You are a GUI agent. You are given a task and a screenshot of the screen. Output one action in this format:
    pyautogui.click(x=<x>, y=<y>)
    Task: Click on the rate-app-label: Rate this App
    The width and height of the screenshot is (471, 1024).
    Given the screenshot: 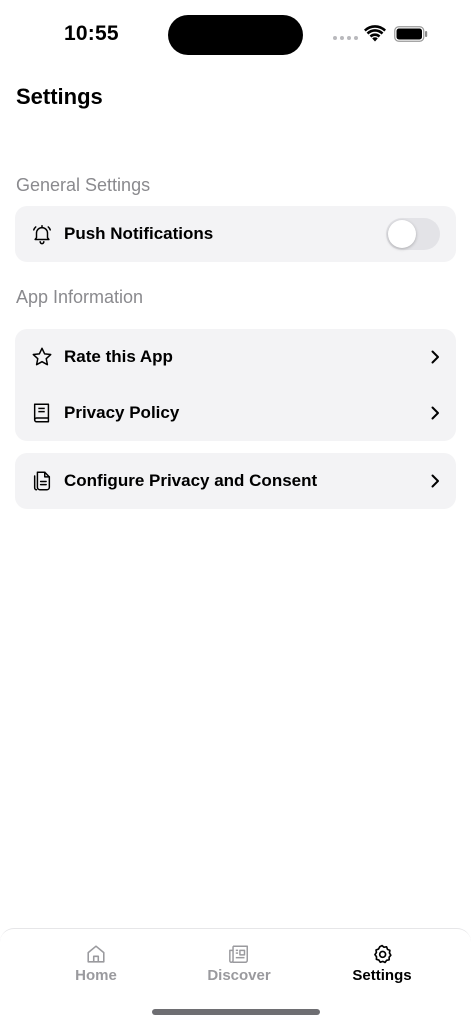 What is the action you would take?
    pyautogui.click(x=118, y=356)
    